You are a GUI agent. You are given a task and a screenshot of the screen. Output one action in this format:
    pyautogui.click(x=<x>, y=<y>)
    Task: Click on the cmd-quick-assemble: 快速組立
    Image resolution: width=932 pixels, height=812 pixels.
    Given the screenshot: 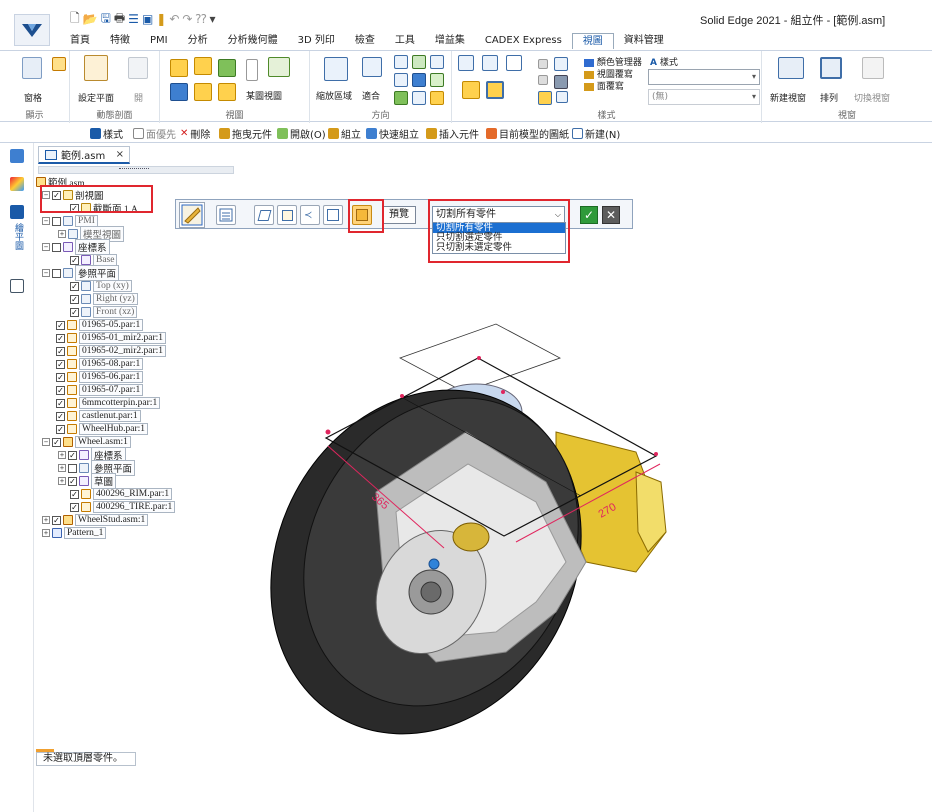 What is the action you would take?
    pyautogui.click(x=392, y=133)
    